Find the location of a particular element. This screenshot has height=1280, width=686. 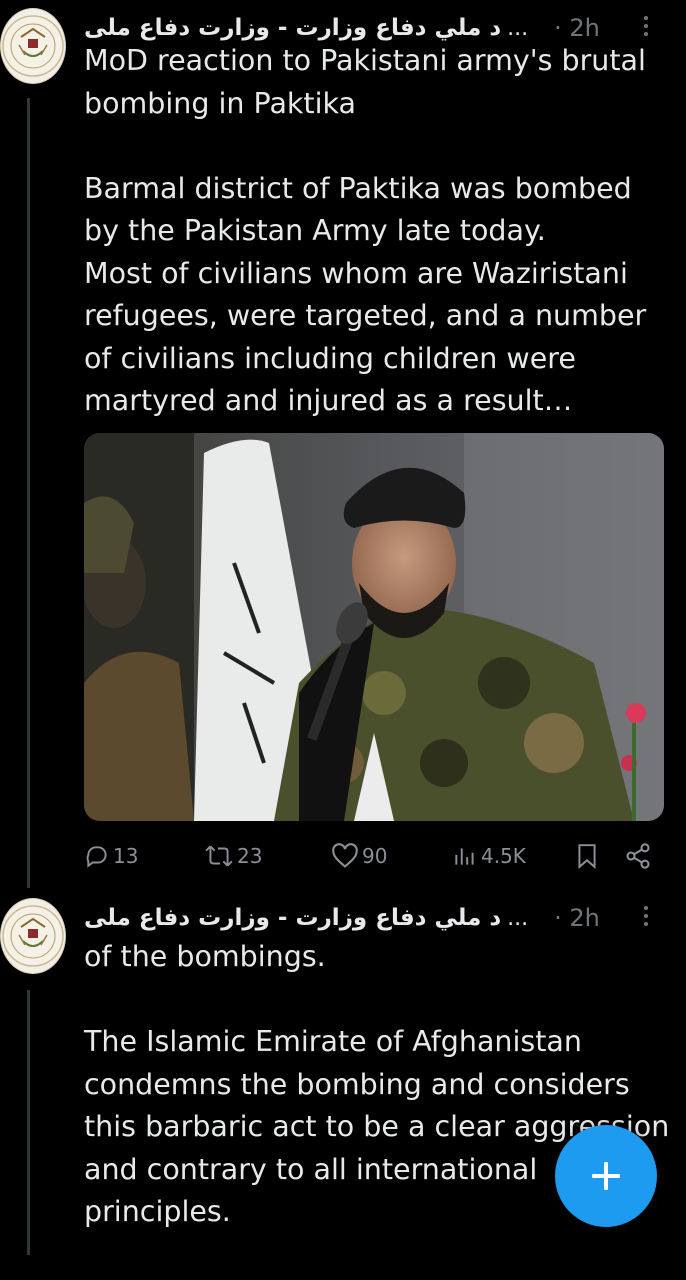

heart-icon is located at coordinates (345, 855).